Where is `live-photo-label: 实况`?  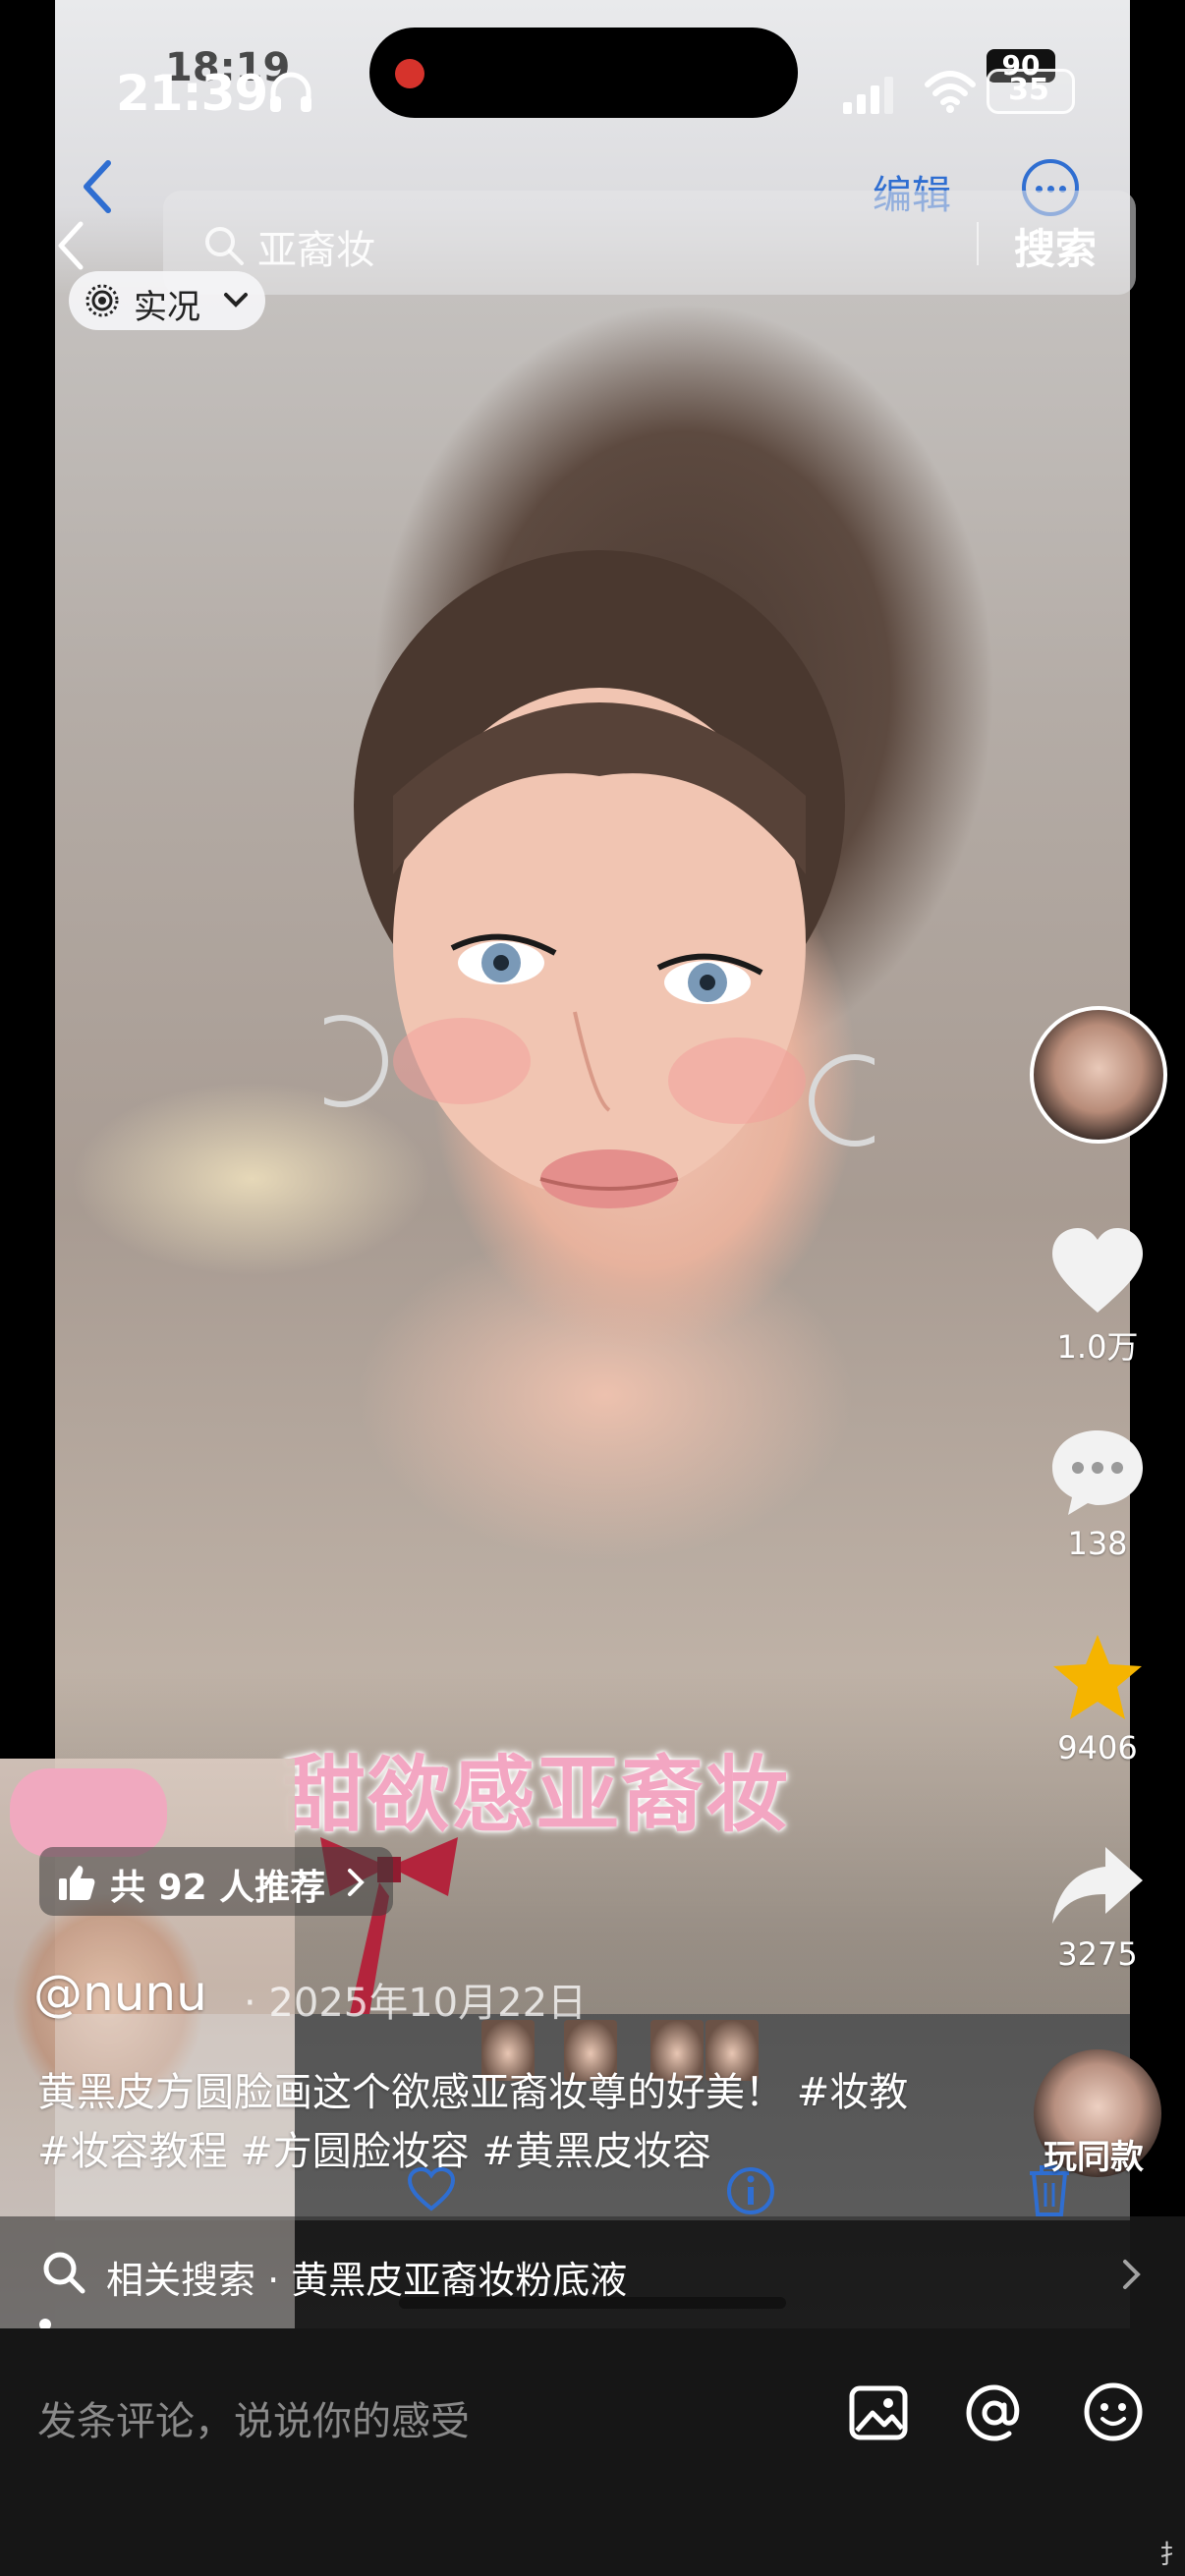 live-photo-label: 实况 is located at coordinates (167, 307).